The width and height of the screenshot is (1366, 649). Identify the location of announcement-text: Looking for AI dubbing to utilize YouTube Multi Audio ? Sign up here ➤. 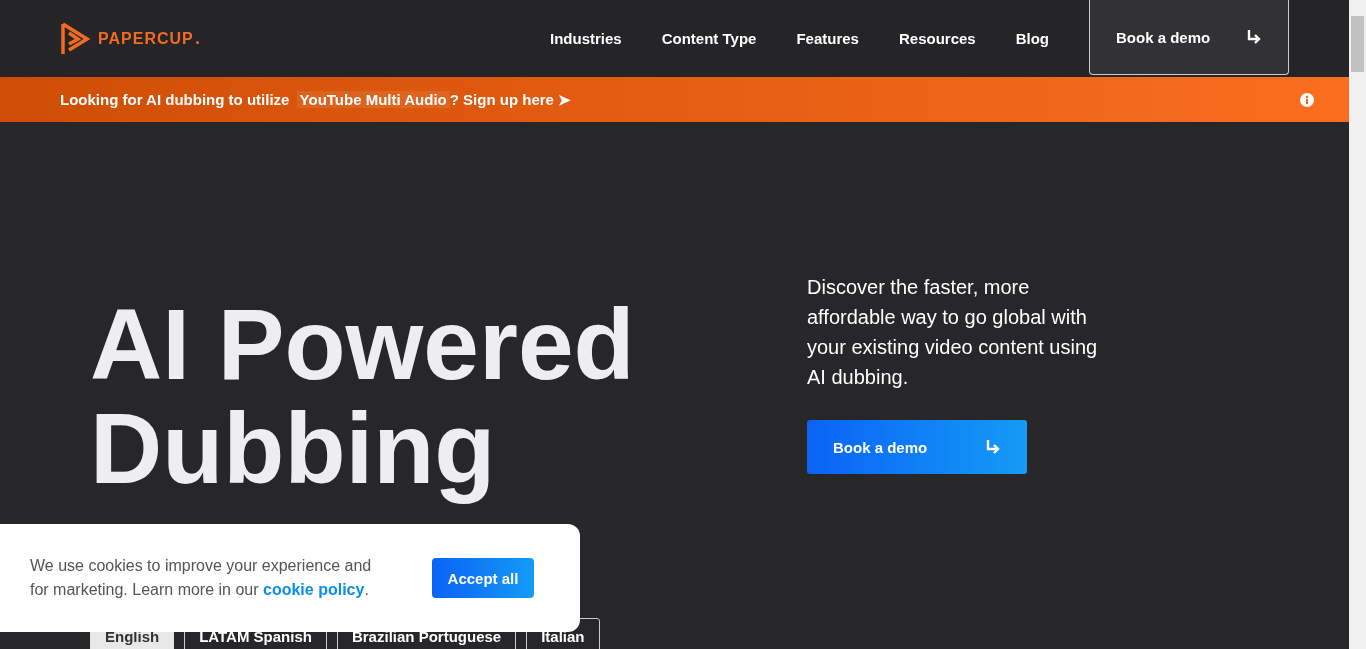
(316, 99).